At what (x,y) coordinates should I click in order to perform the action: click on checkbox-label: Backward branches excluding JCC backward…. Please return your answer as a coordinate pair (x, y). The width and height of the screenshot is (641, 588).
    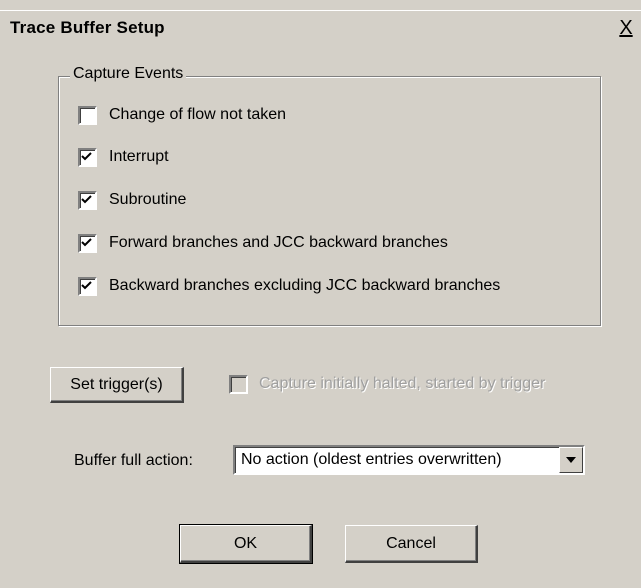
    Looking at the image, I should click on (305, 285).